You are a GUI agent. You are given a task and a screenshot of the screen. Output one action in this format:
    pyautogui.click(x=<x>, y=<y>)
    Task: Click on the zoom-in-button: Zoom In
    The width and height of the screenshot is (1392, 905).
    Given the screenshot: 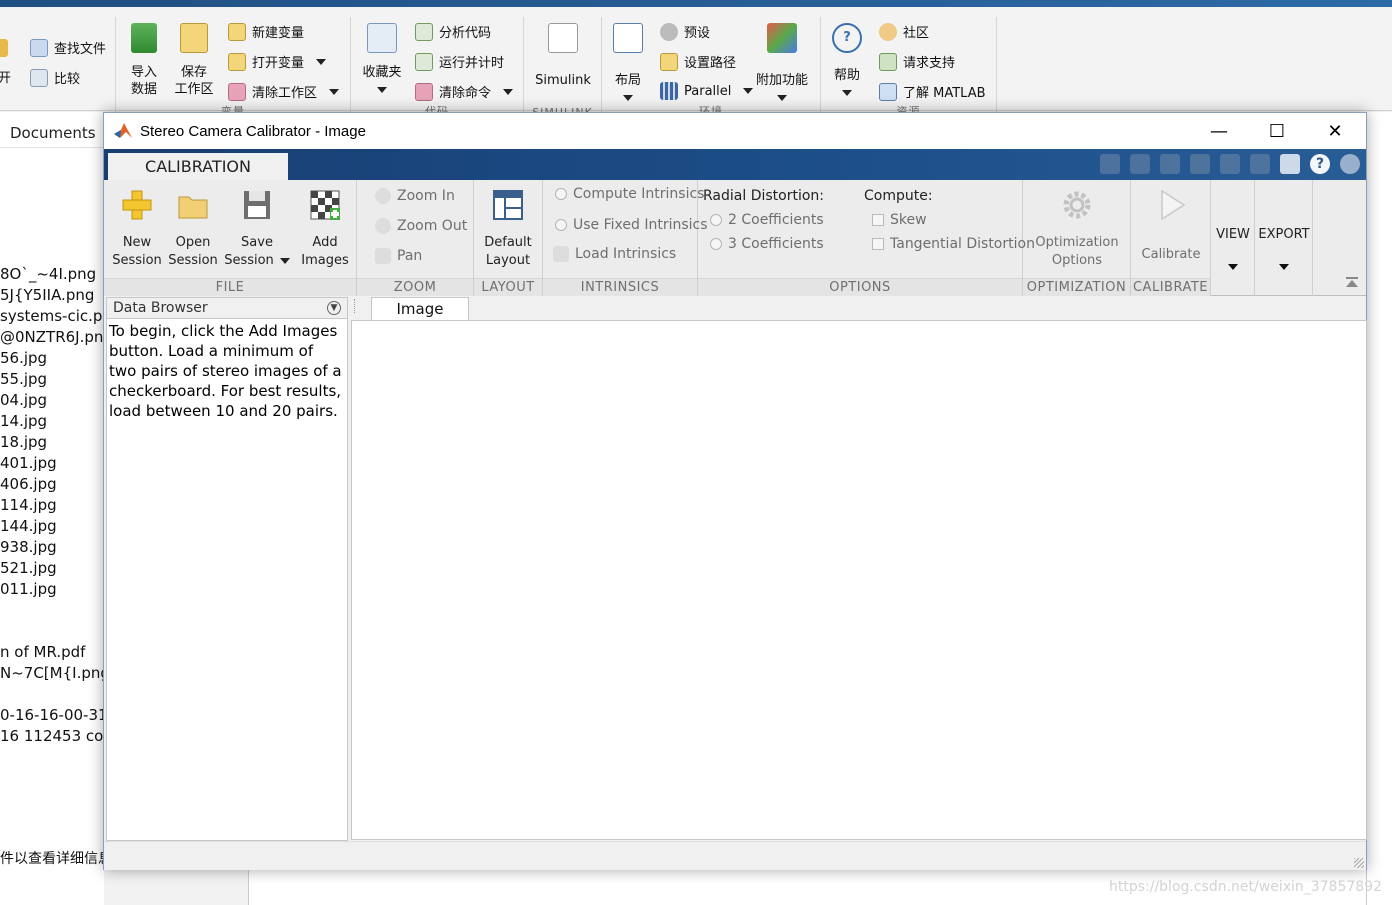 What is the action you would take?
    pyautogui.click(x=415, y=196)
    